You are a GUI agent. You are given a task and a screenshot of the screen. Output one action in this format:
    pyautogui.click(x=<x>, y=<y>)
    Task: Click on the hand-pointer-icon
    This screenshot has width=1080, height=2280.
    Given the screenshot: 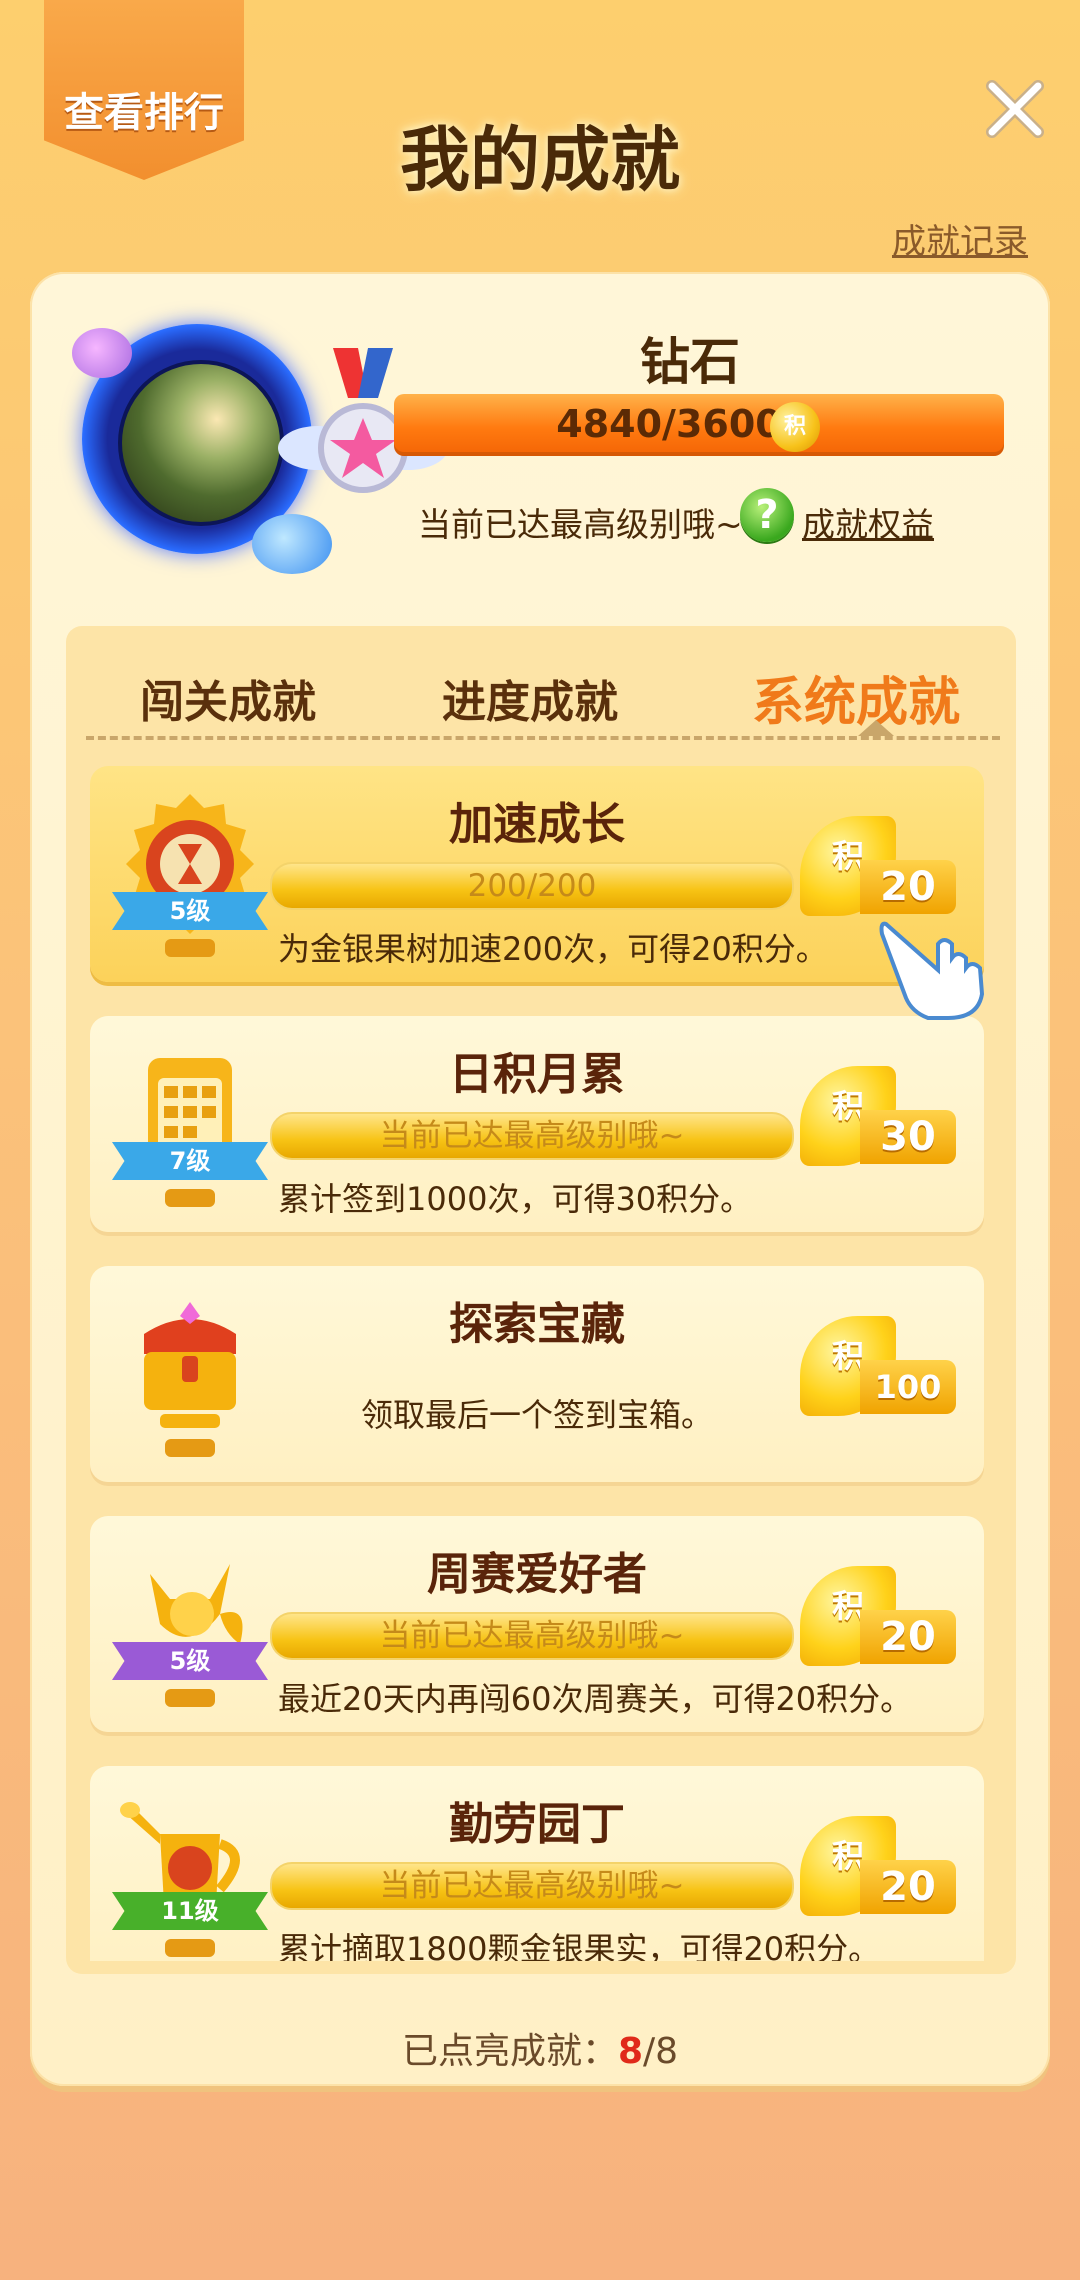 What is the action you would take?
    pyautogui.click(x=932, y=970)
    